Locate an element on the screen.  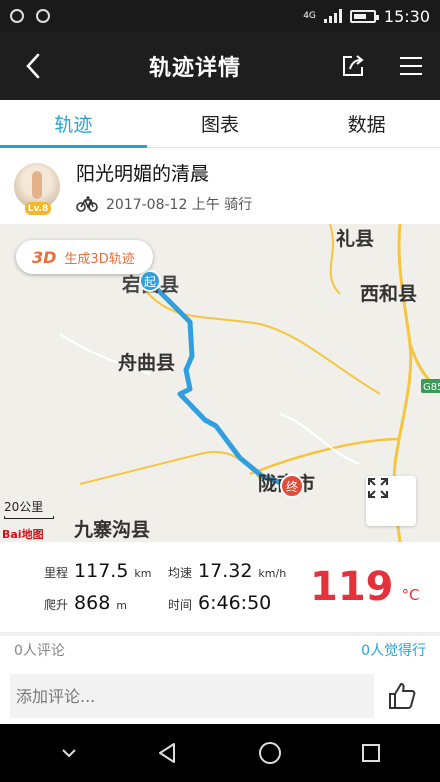
stat-duration: 时间 6:46:50 is located at coordinates (219, 603).